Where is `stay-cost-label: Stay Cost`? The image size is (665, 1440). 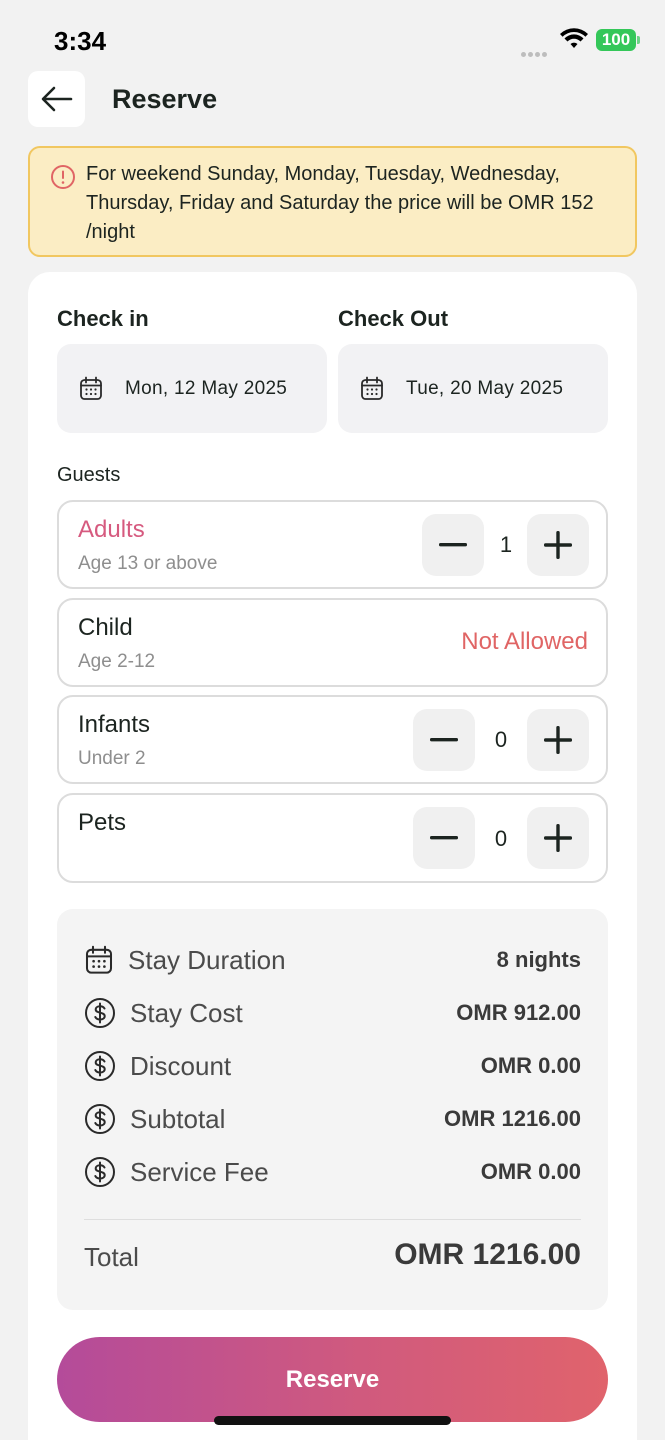
stay-cost-label: Stay Cost is located at coordinates (186, 1012).